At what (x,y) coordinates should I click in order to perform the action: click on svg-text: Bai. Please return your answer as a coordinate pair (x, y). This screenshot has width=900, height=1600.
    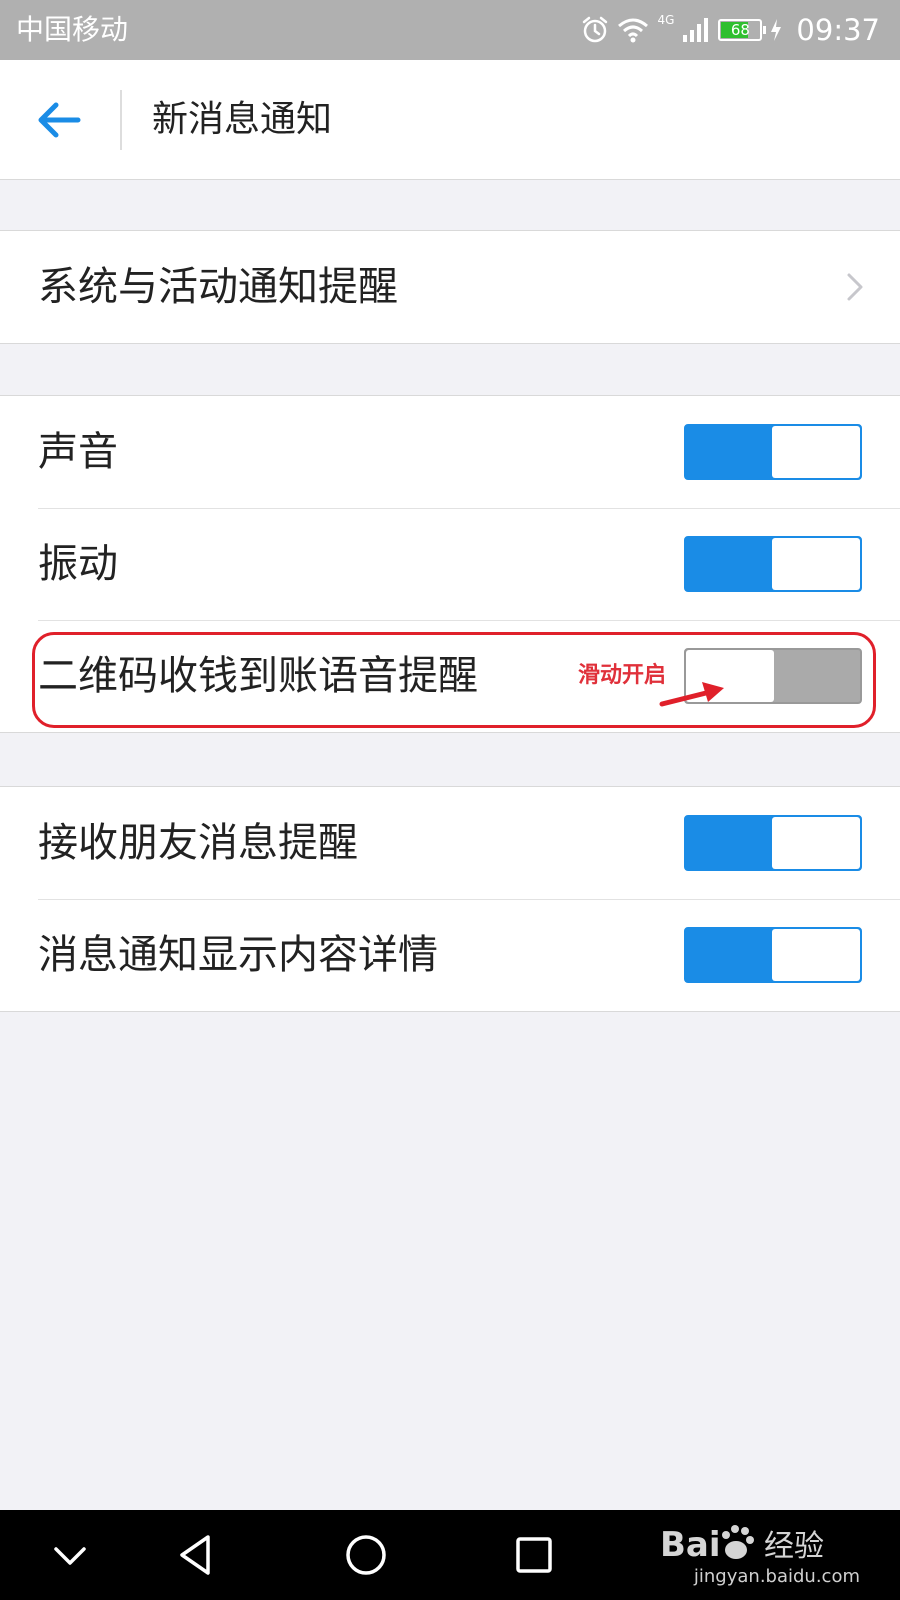
    Looking at the image, I should click on (690, 1545).